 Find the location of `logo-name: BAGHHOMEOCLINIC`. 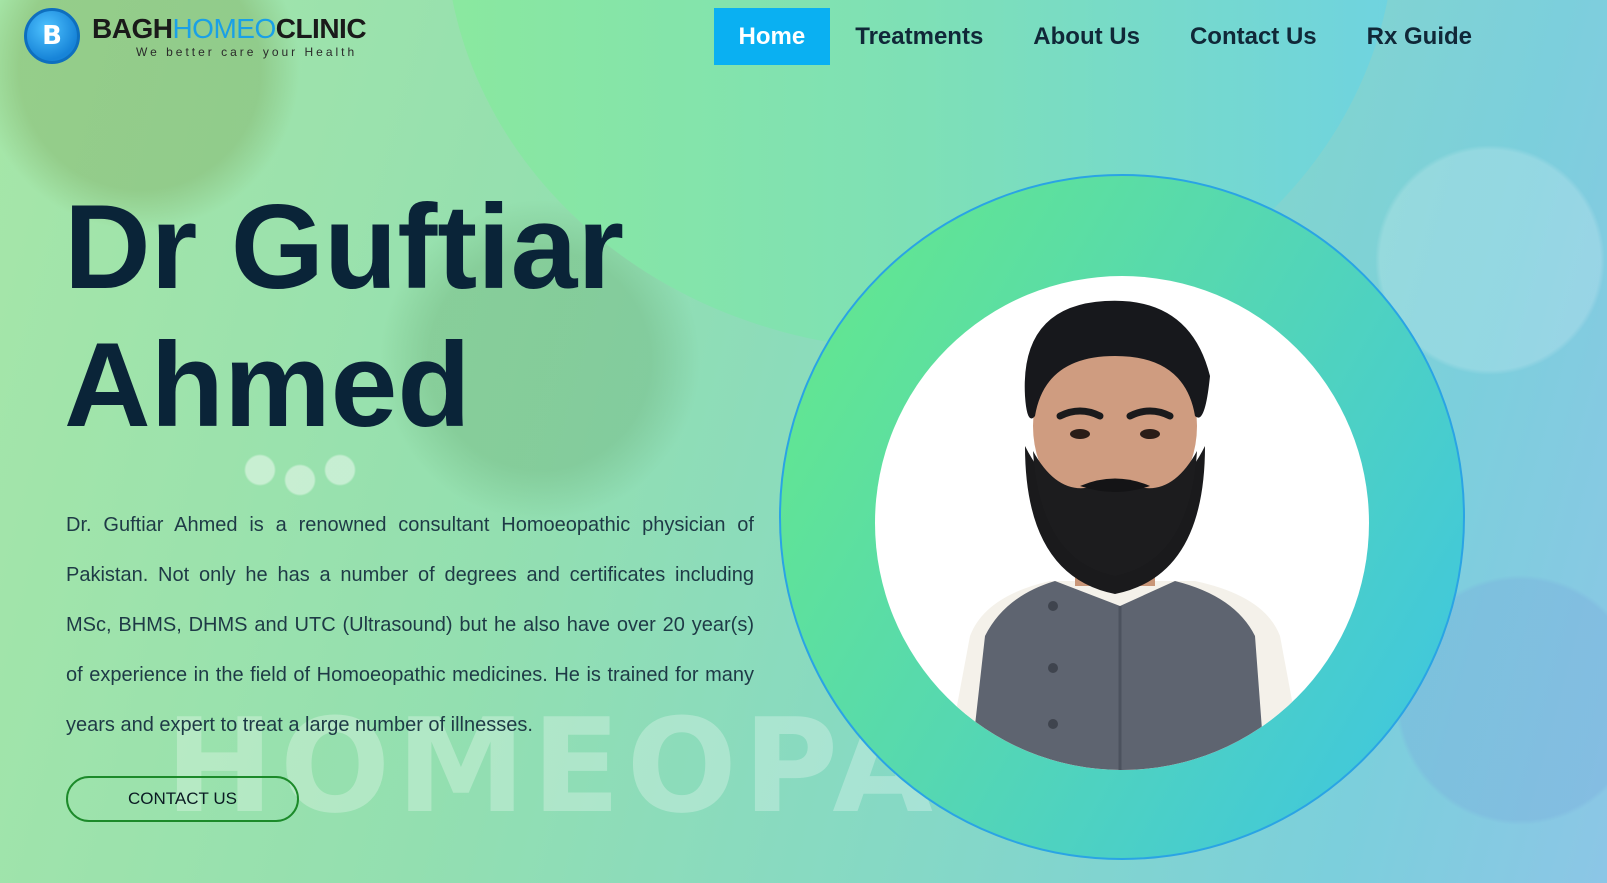

logo-name: BAGHHOMEOCLINIC is located at coordinates (229, 28).